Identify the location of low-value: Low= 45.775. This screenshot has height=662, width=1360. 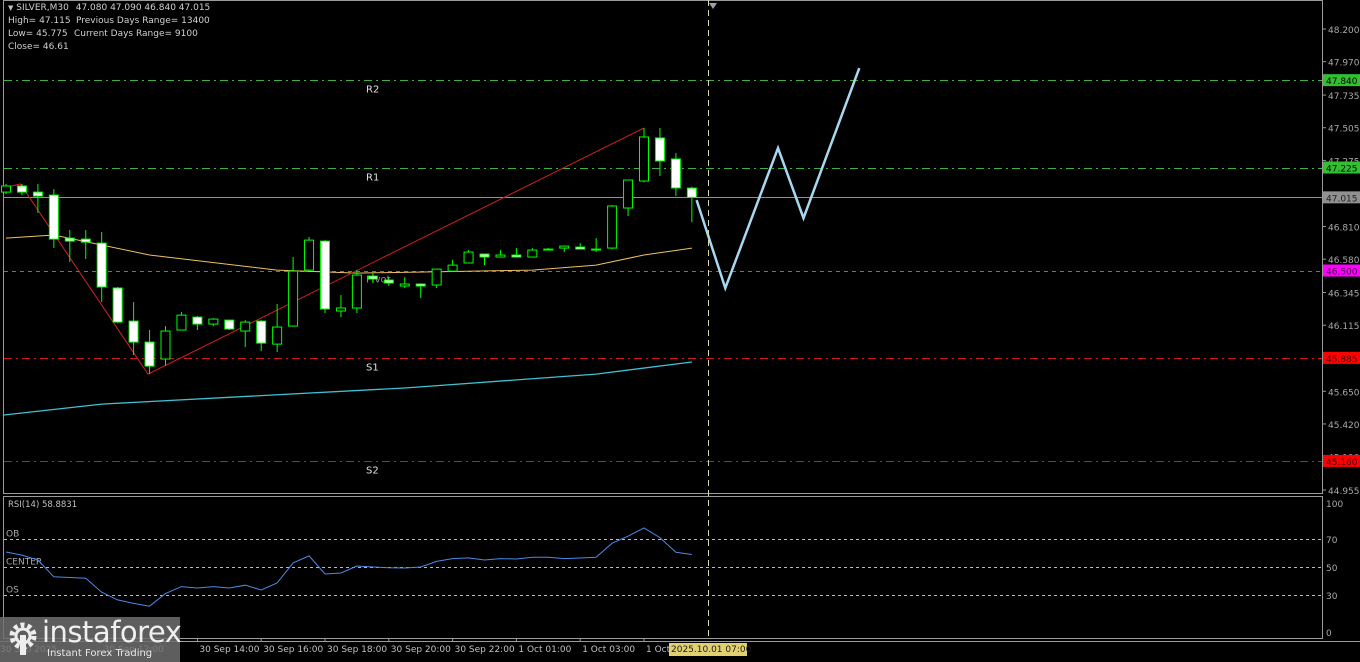
(38, 34).